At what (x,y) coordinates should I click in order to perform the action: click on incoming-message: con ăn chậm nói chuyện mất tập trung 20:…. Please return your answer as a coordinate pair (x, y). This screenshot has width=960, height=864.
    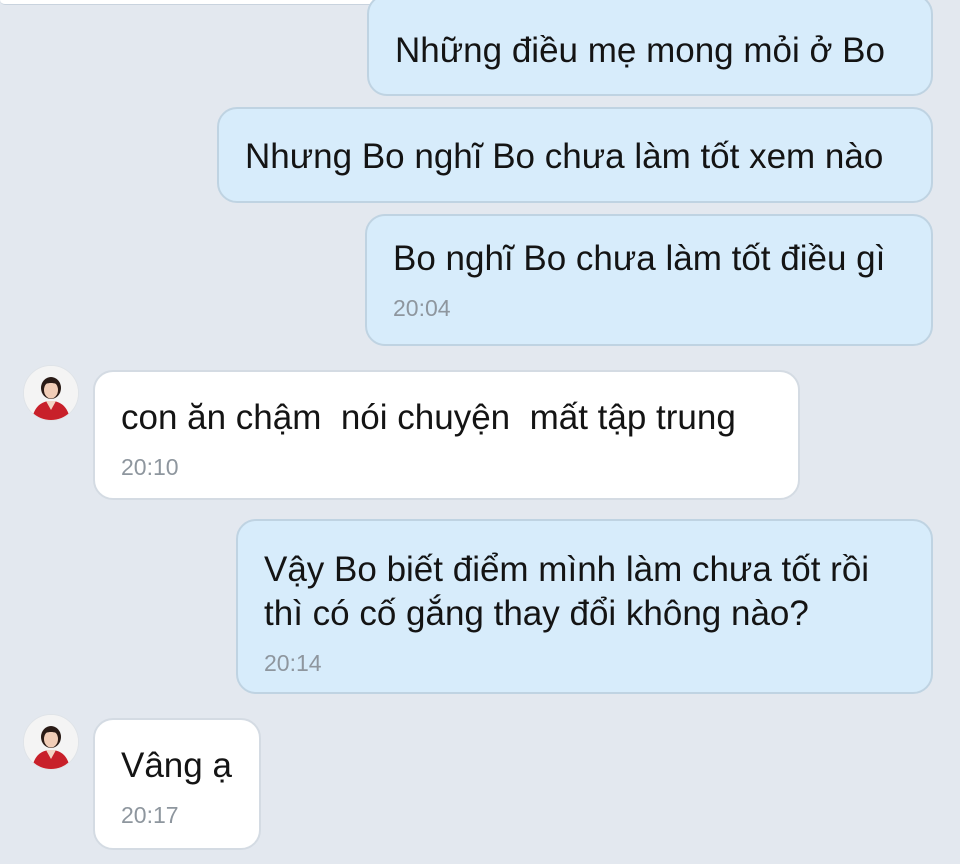
    Looking at the image, I should click on (446, 435).